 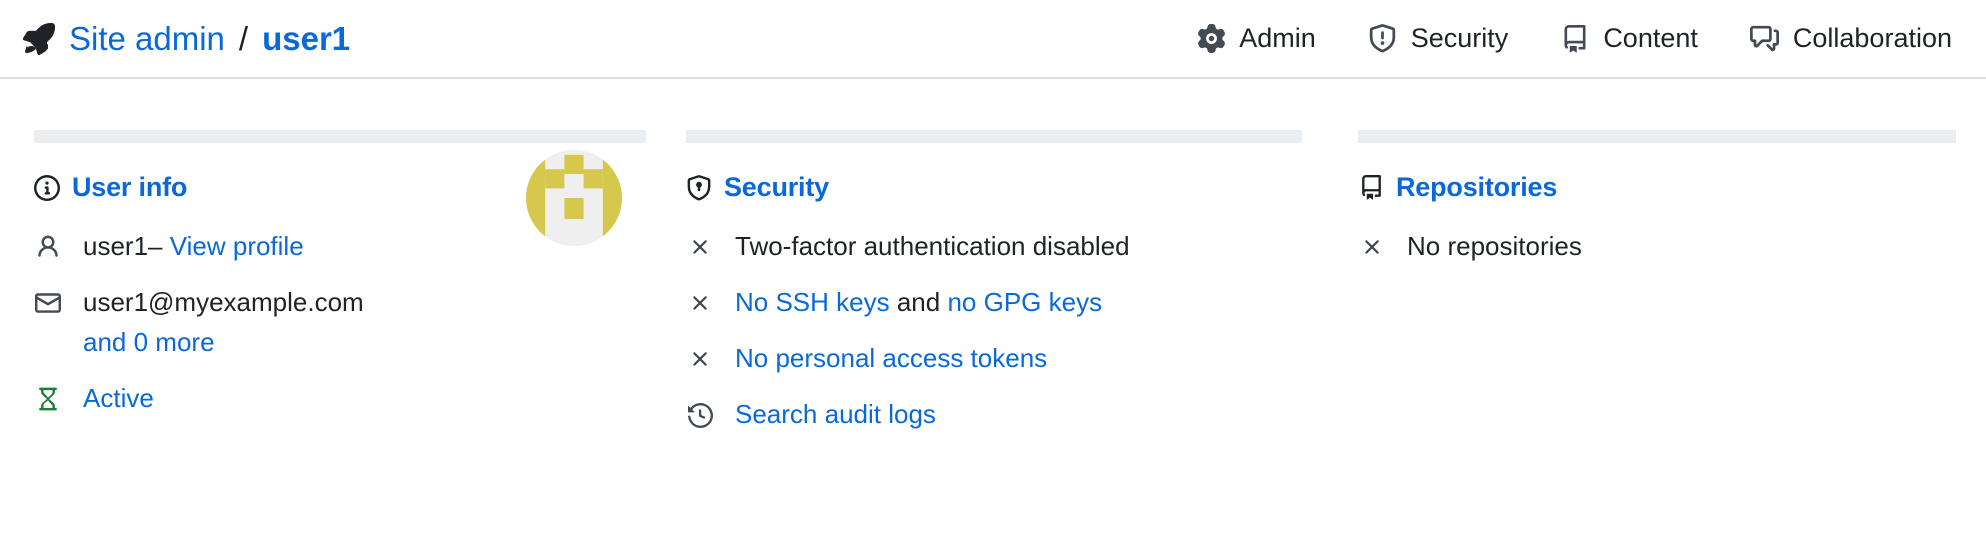 I want to click on user-email-row: user1@myexample.com and 0 more, so click(x=339, y=323).